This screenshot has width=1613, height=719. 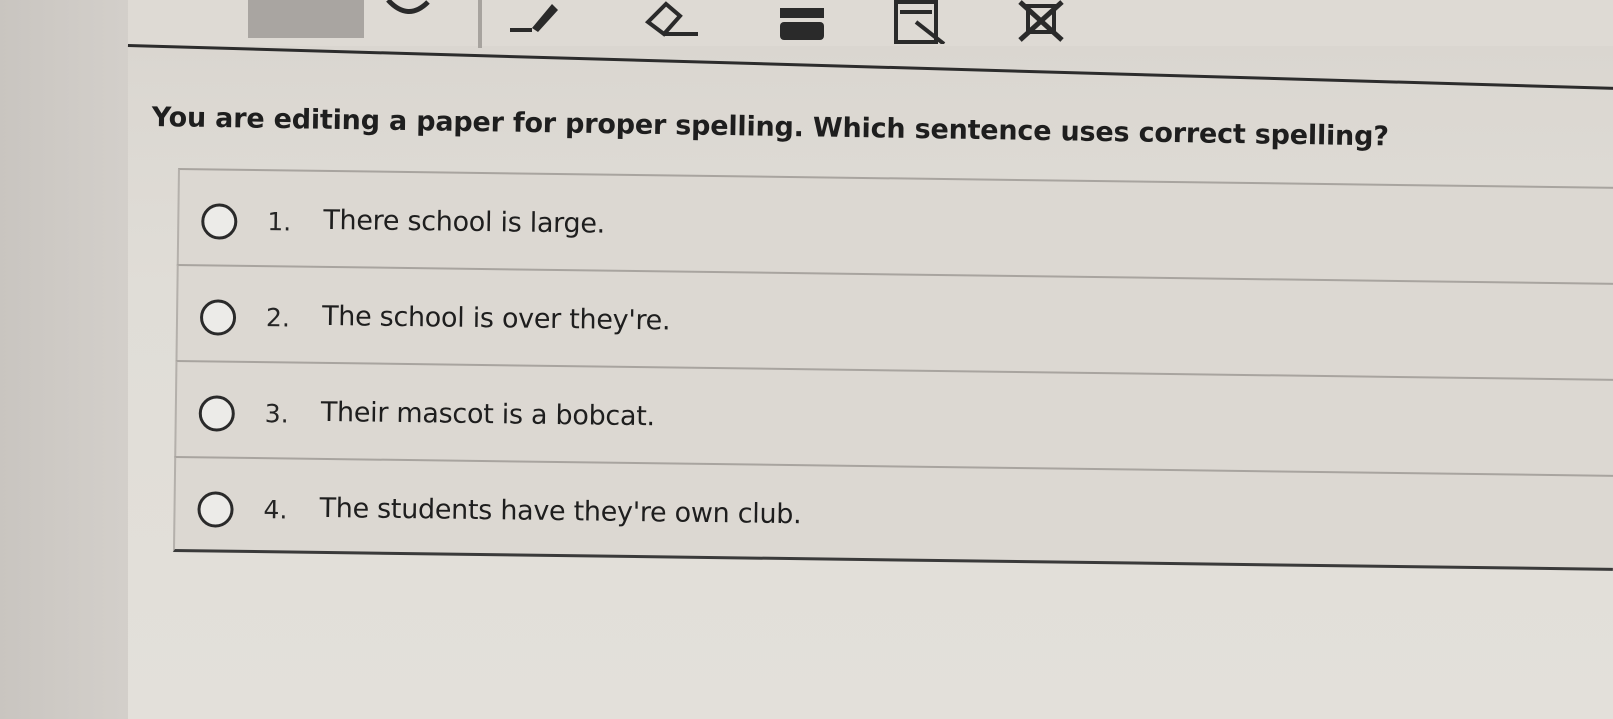 I want to click on option-number-4: 4., so click(x=275, y=510).